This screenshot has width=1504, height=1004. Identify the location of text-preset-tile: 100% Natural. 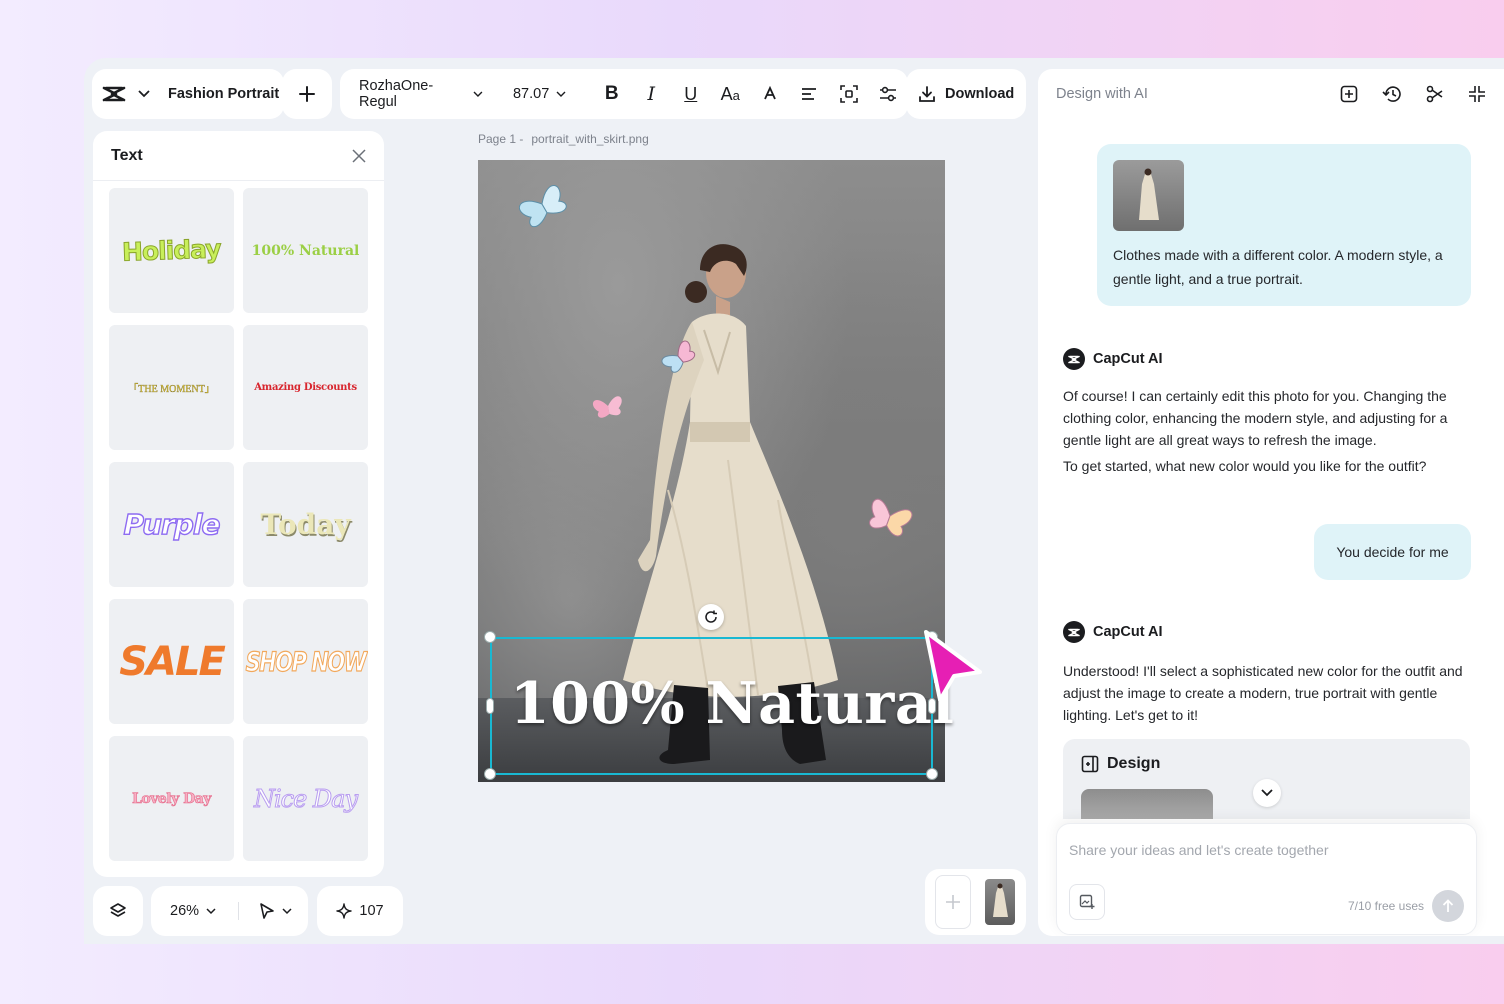
(305, 250).